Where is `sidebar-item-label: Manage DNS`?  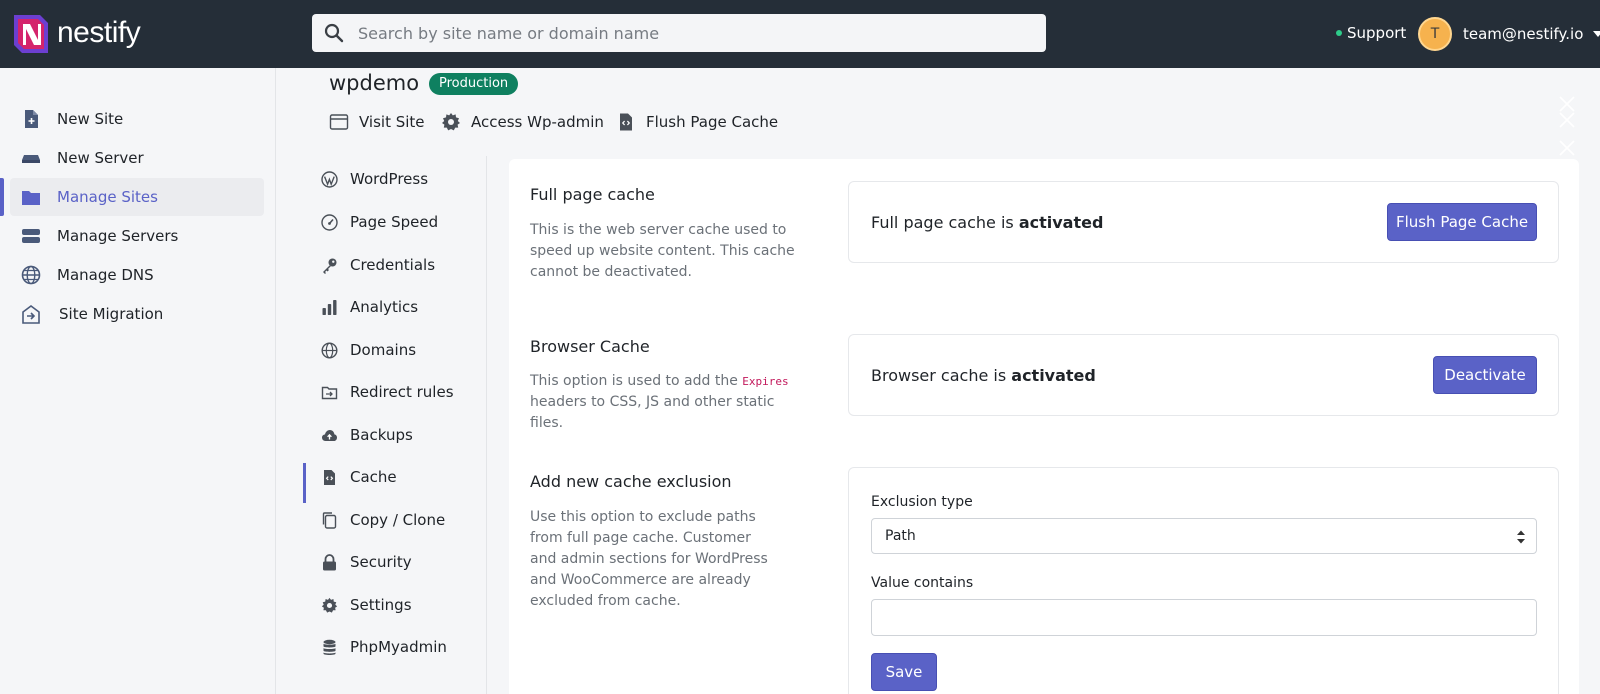 sidebar-item-label: Manage DNS is located at coordinates (105, 275).